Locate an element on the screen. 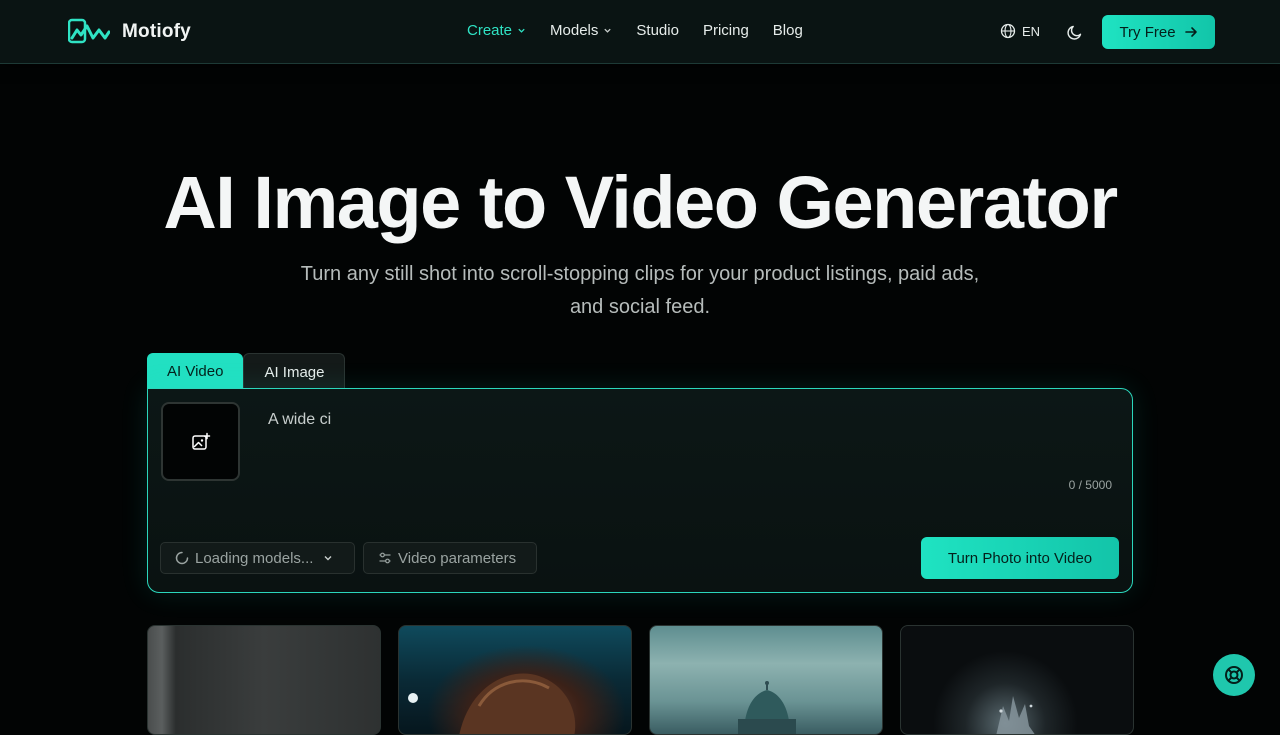 This screenshot has width=1280, height=735. video-parameters-button: Video parameters is located at coordinates (450, 558).